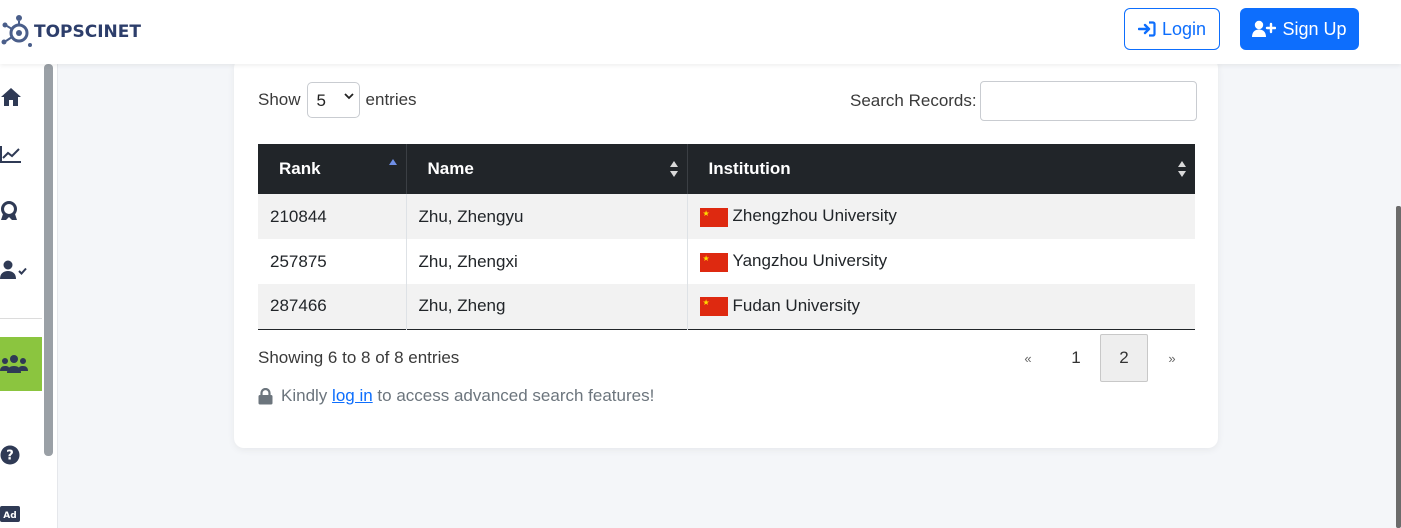 This screenshot has height=528, width=1401. Describe the element at coordinates (462, 305) in the screenshot. I see `name-link: Zhu, Zheng` at that location.